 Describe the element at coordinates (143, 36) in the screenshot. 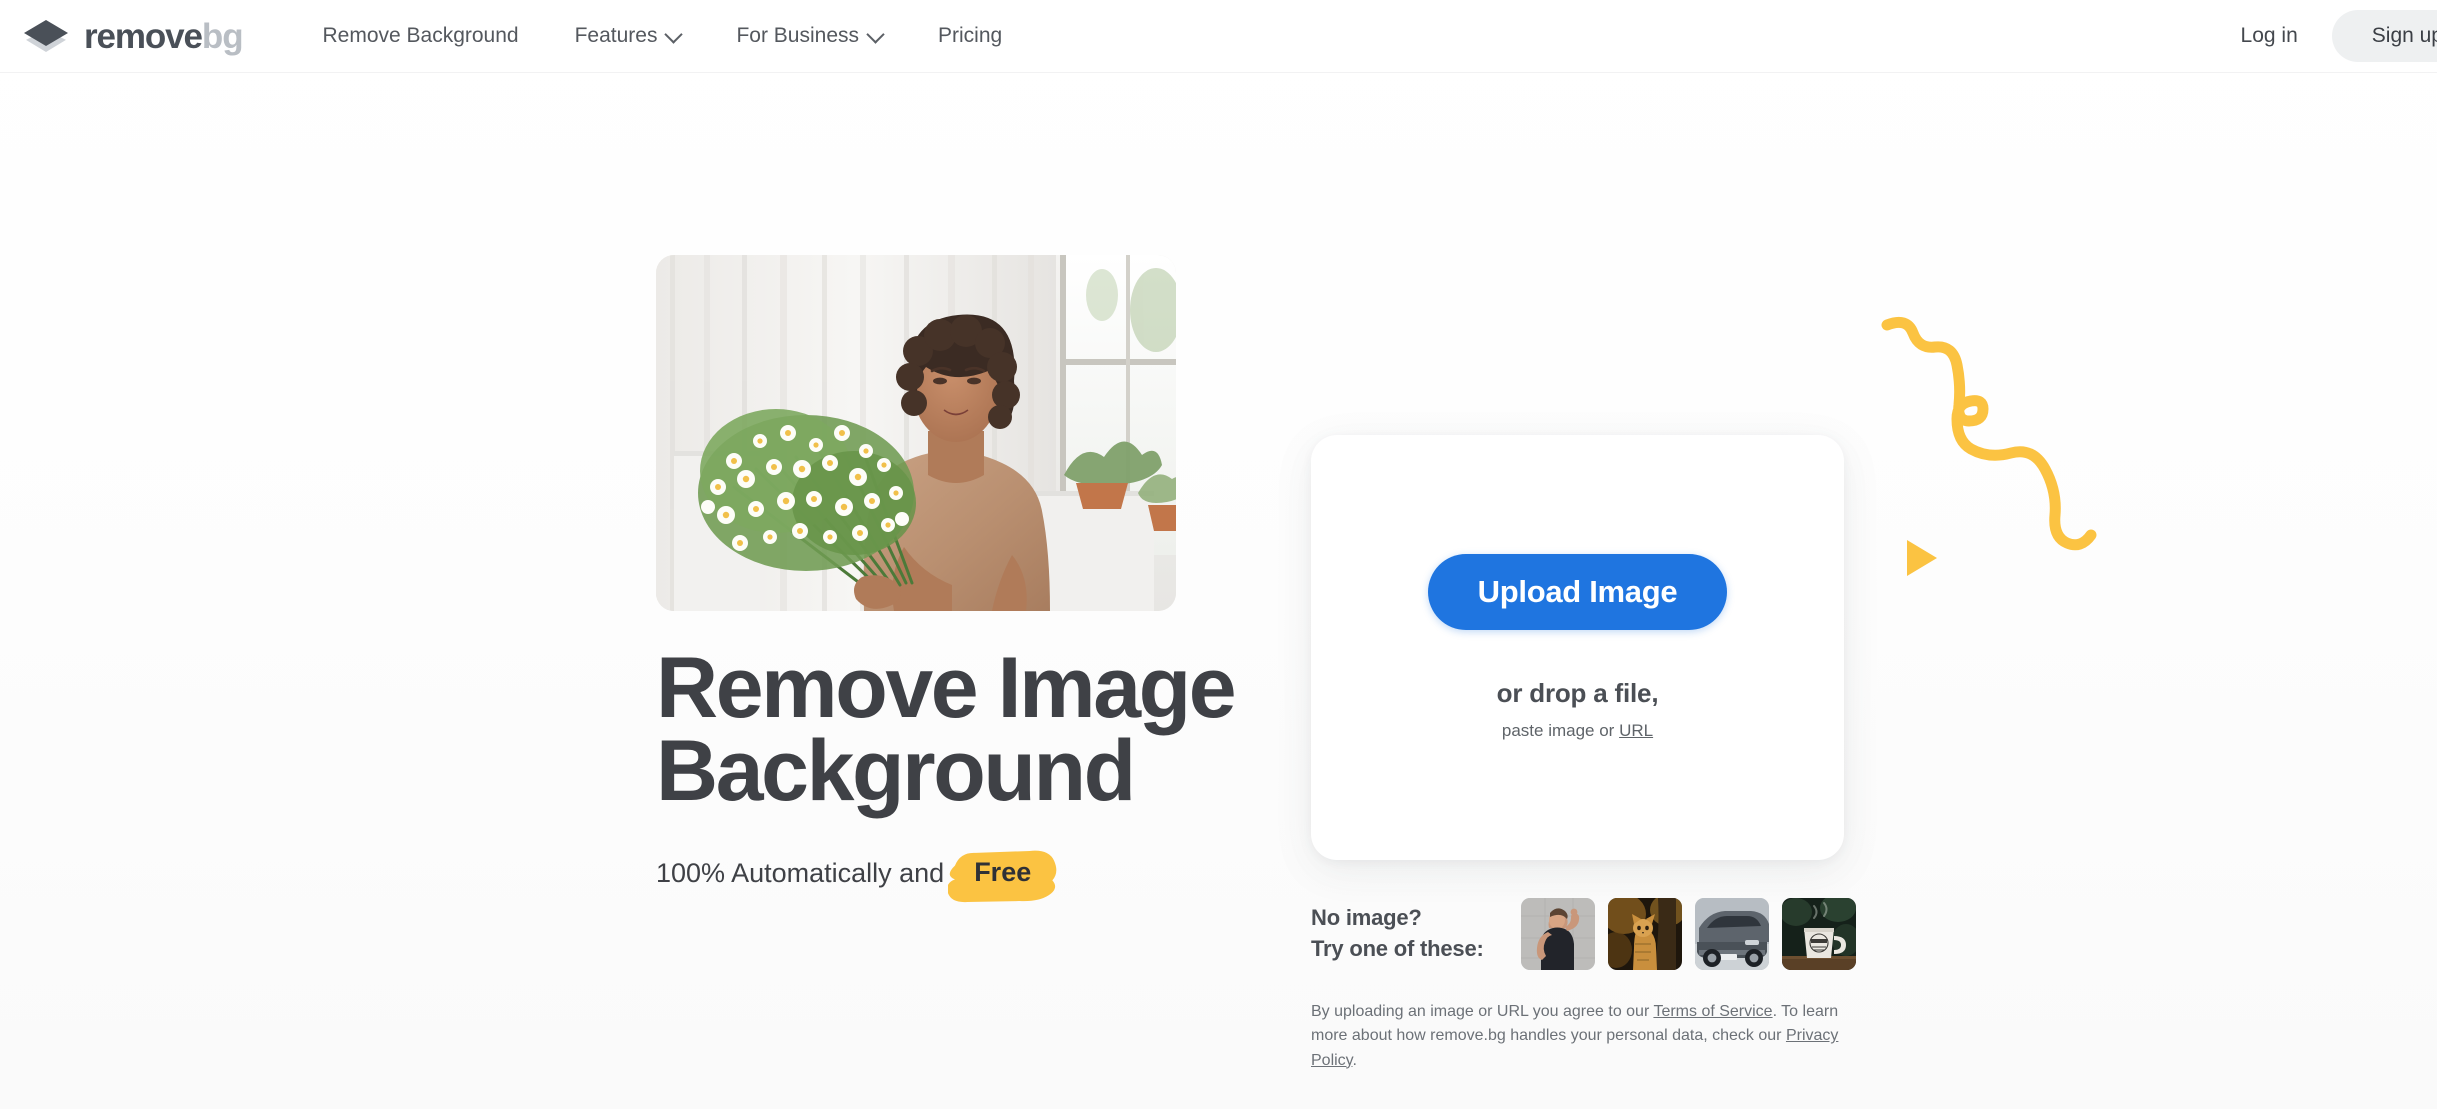

I see `brand-name-primary: remove` at that location.